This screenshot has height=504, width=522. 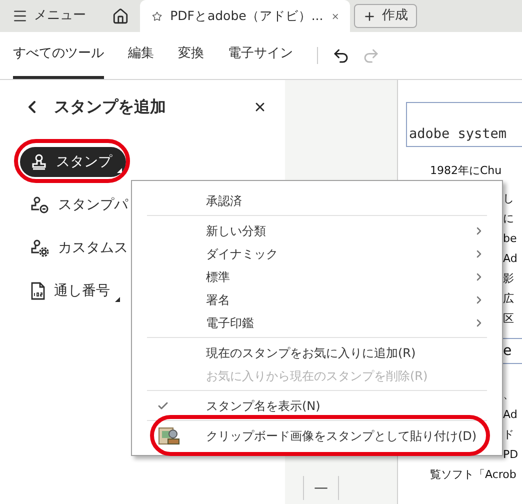 I want to click on numbered-file-icon, so click(x=38, y=291).